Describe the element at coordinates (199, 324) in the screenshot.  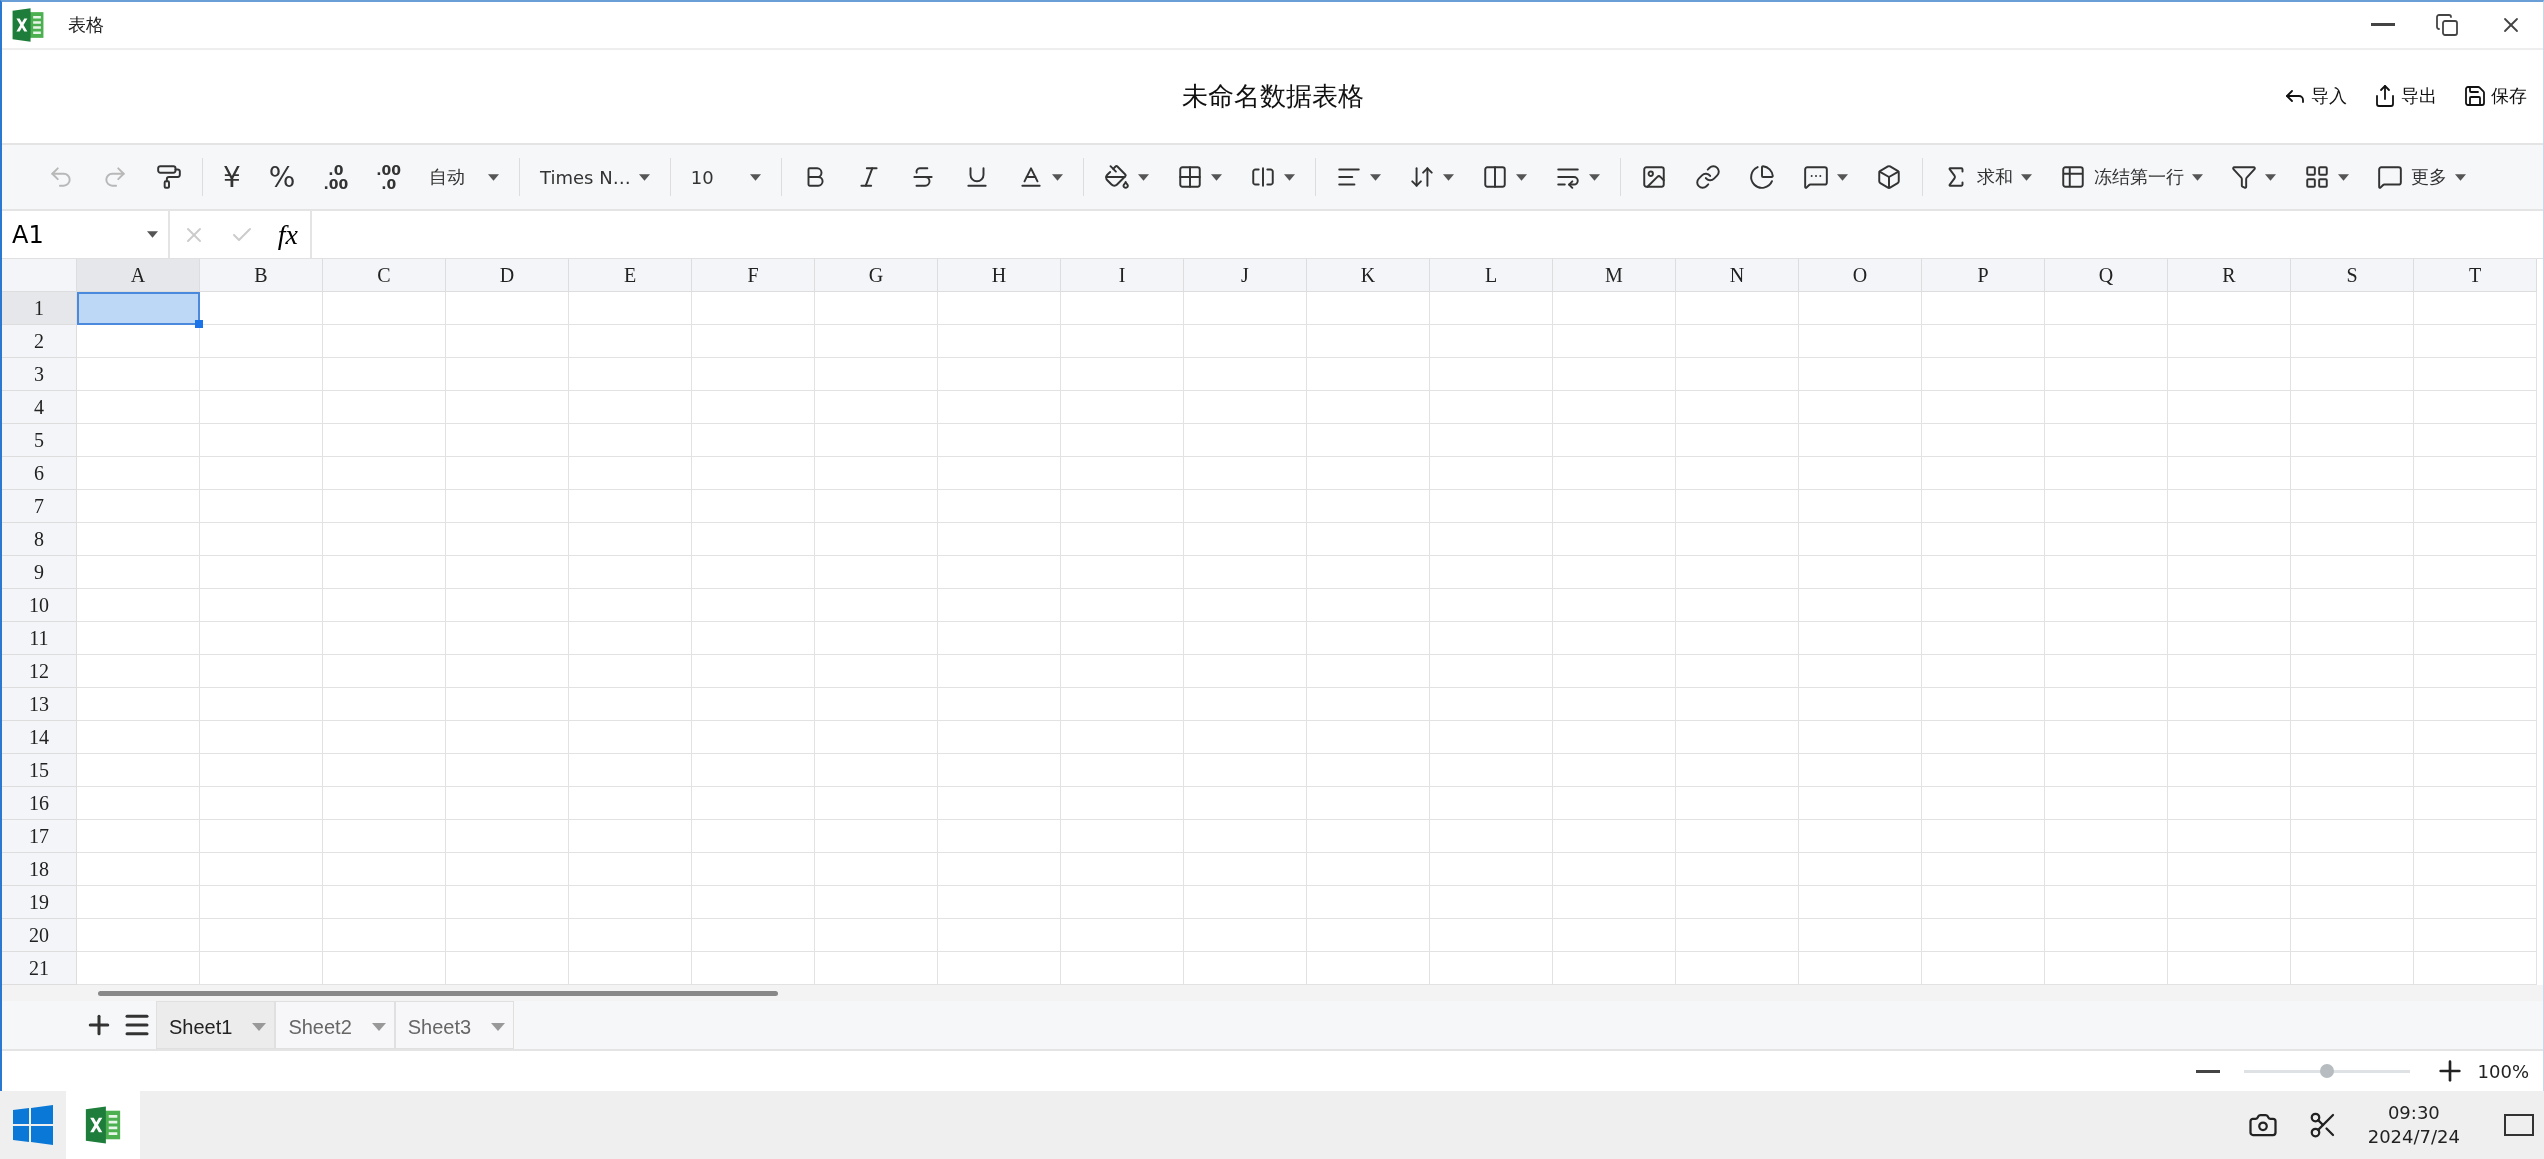
I see `fill-handle` at that location.